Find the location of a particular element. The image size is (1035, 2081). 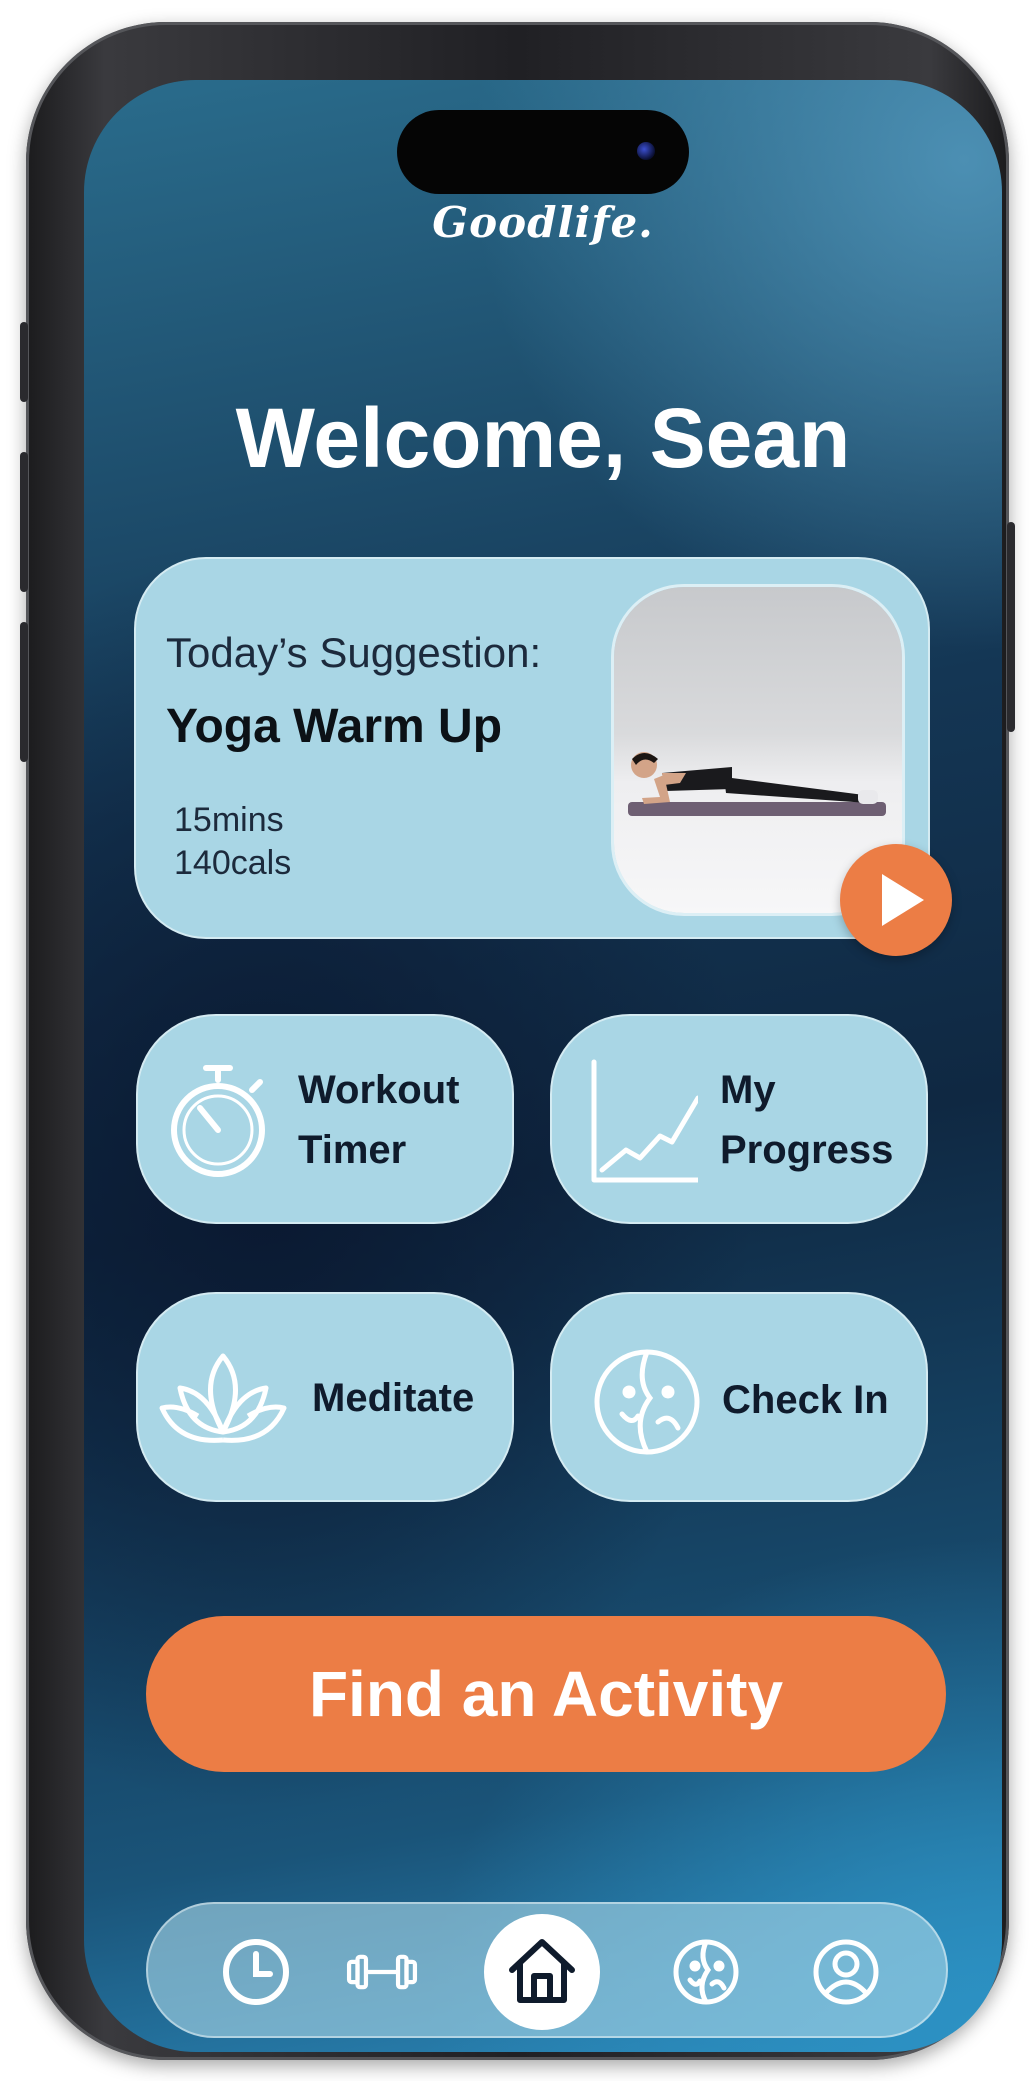

my-progress-label: My Progress is located at coordinates (806, 1120).